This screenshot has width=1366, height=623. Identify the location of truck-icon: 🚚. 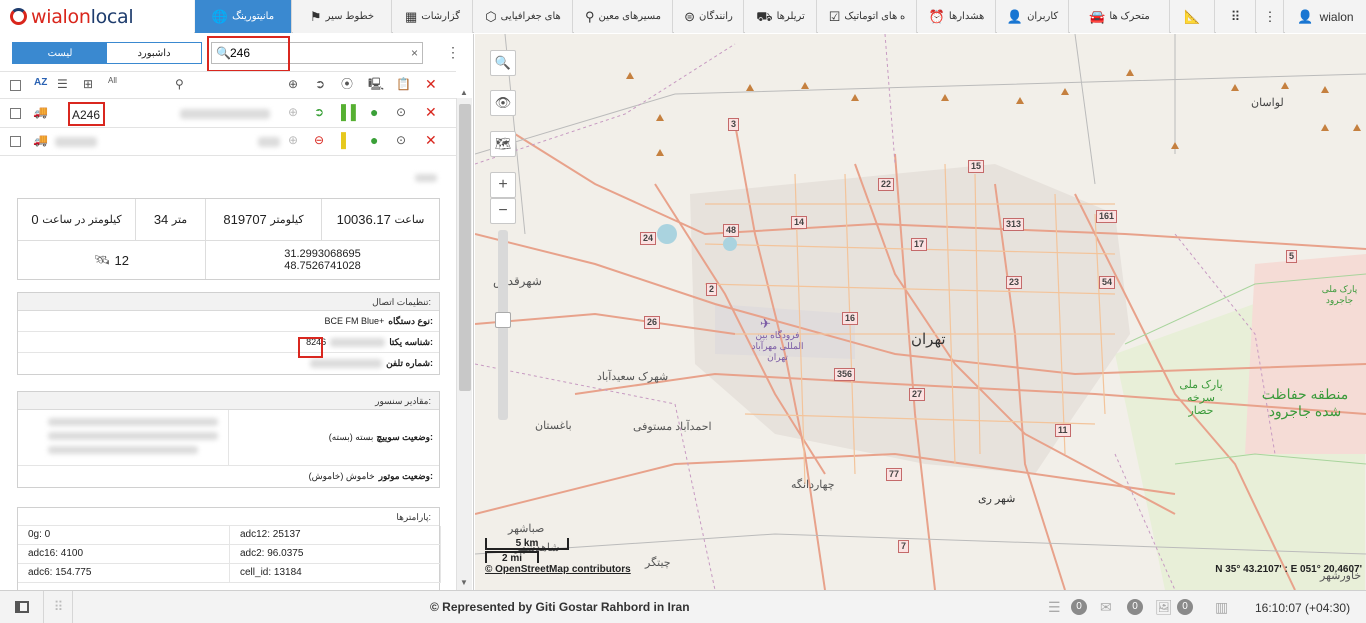
(40, 140).